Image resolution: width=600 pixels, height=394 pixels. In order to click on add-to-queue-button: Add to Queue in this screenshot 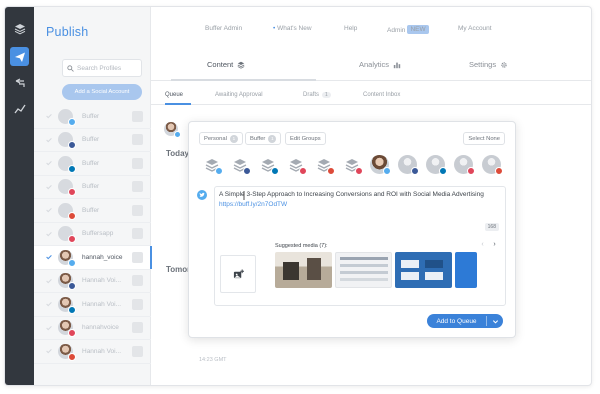, I will do `click(465, 321)`.